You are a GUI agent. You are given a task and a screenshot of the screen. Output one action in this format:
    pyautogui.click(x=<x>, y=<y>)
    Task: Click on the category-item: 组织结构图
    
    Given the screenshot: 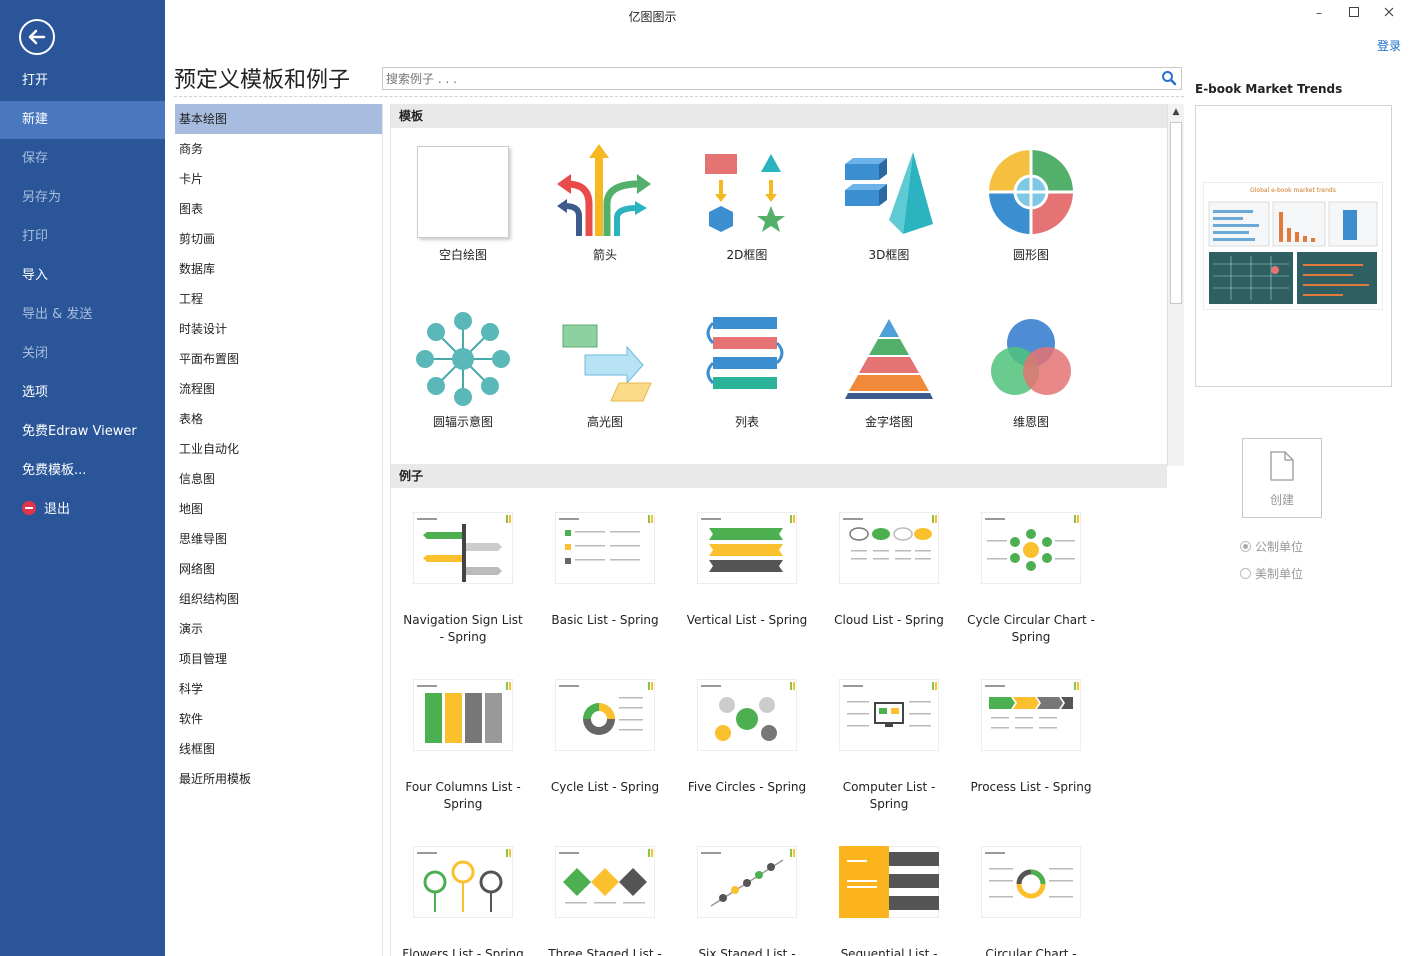 What is the action you would take?
    pyautogui.click(x=278, y=599)
    